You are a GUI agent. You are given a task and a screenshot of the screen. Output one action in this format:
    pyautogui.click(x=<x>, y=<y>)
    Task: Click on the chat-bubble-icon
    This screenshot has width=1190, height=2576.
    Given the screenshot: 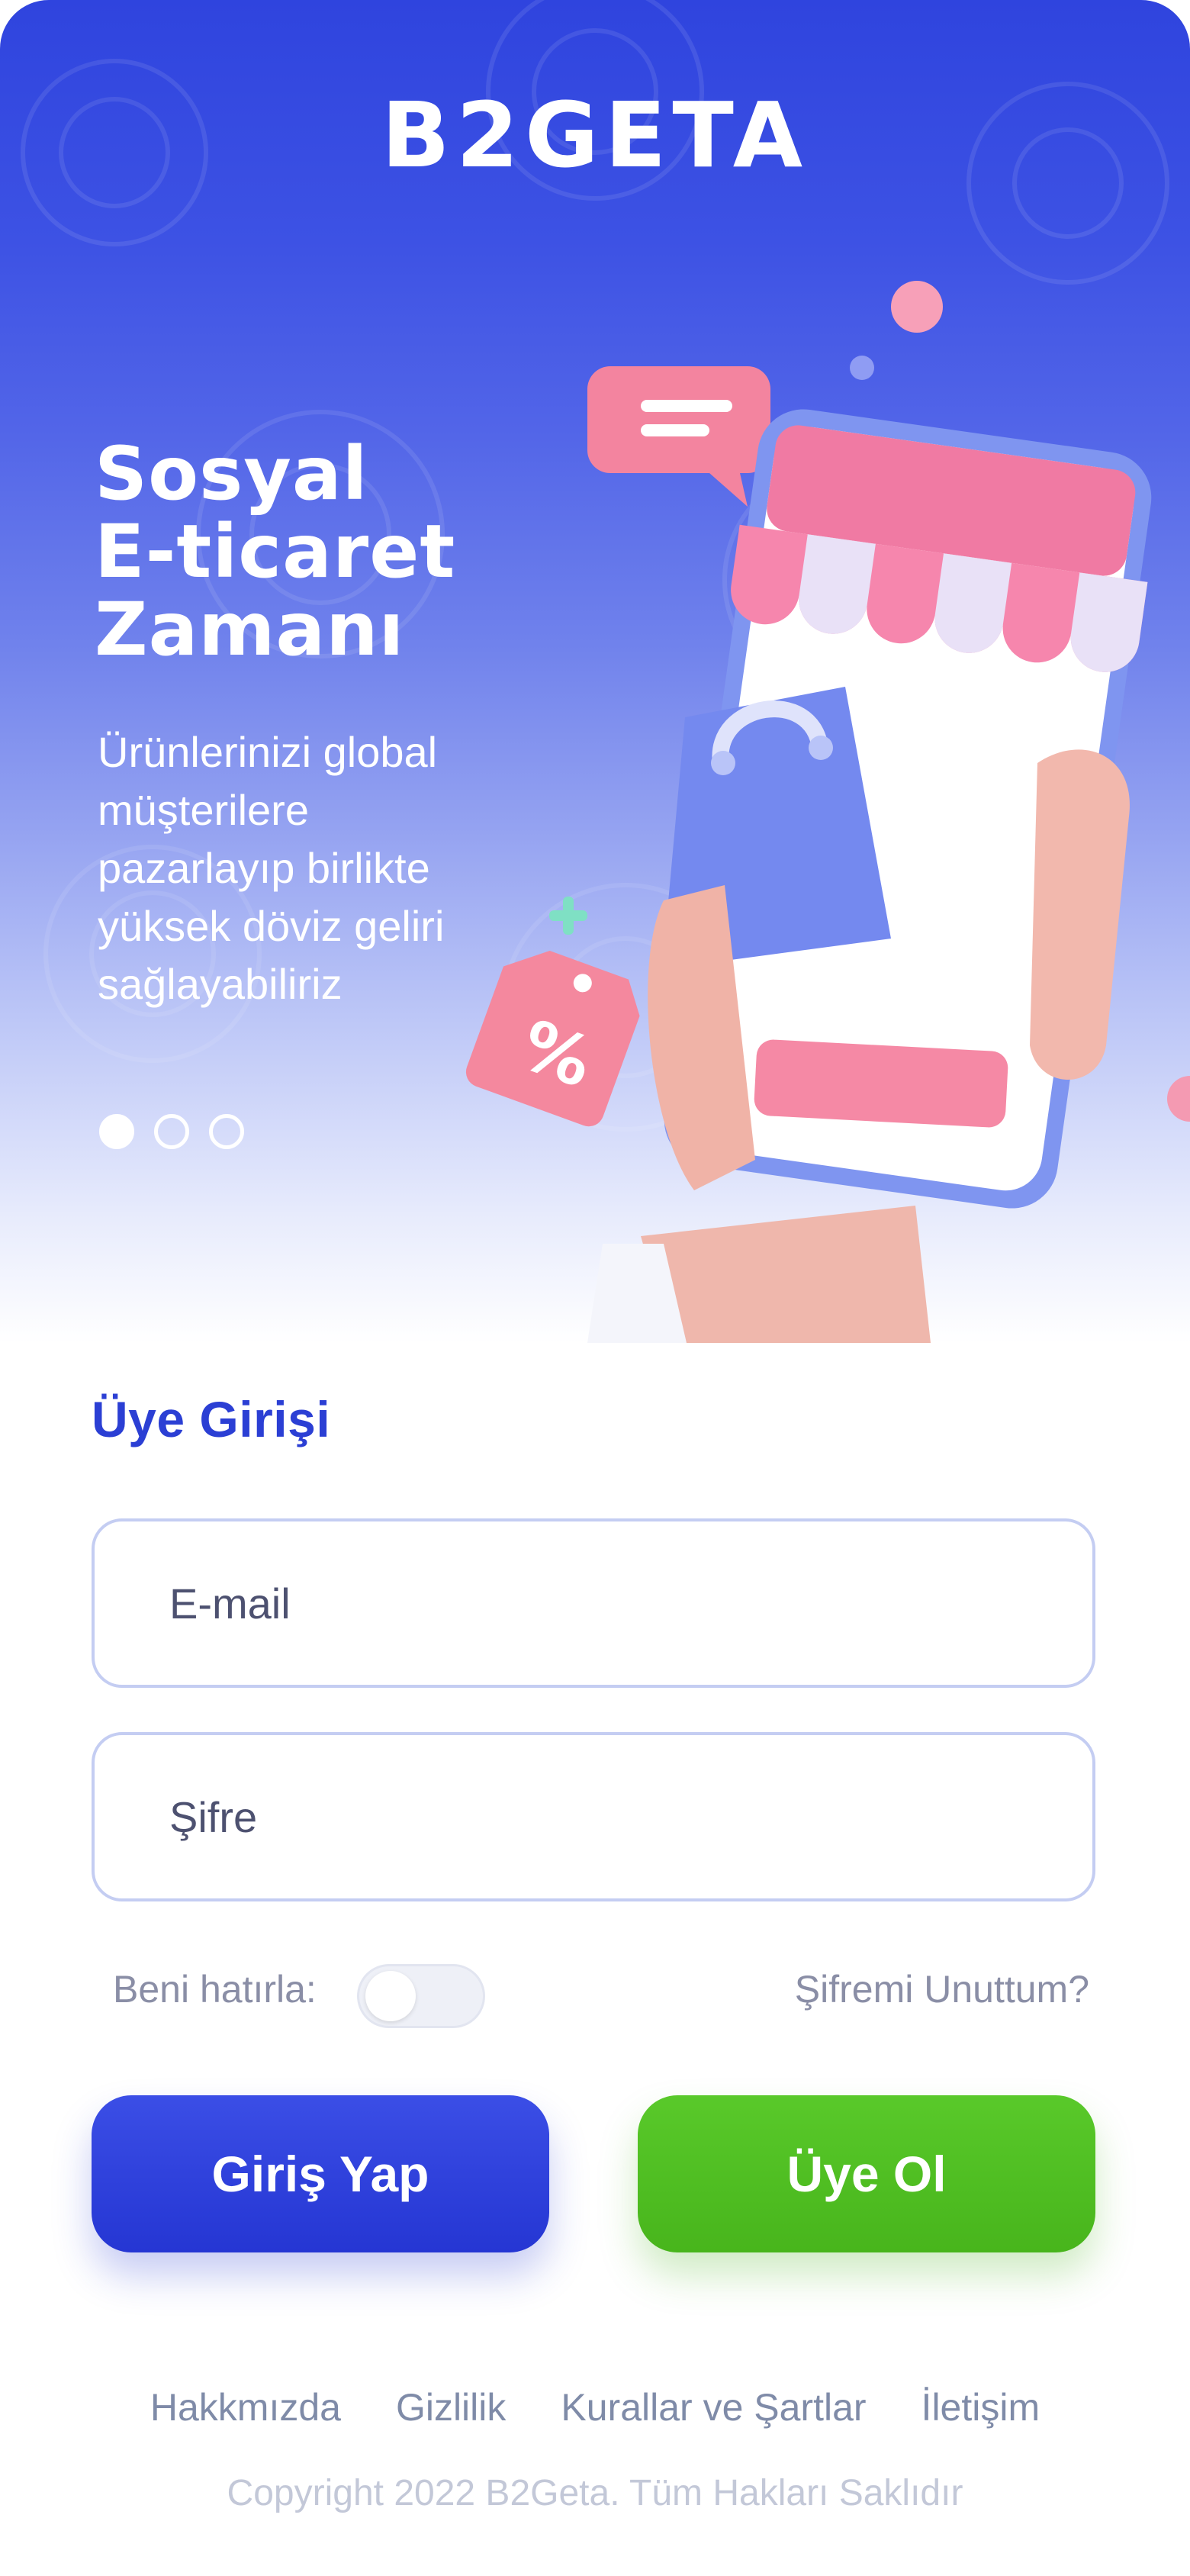 What is the action you would take?
    pyautogui.click(x=678, y=436)
    